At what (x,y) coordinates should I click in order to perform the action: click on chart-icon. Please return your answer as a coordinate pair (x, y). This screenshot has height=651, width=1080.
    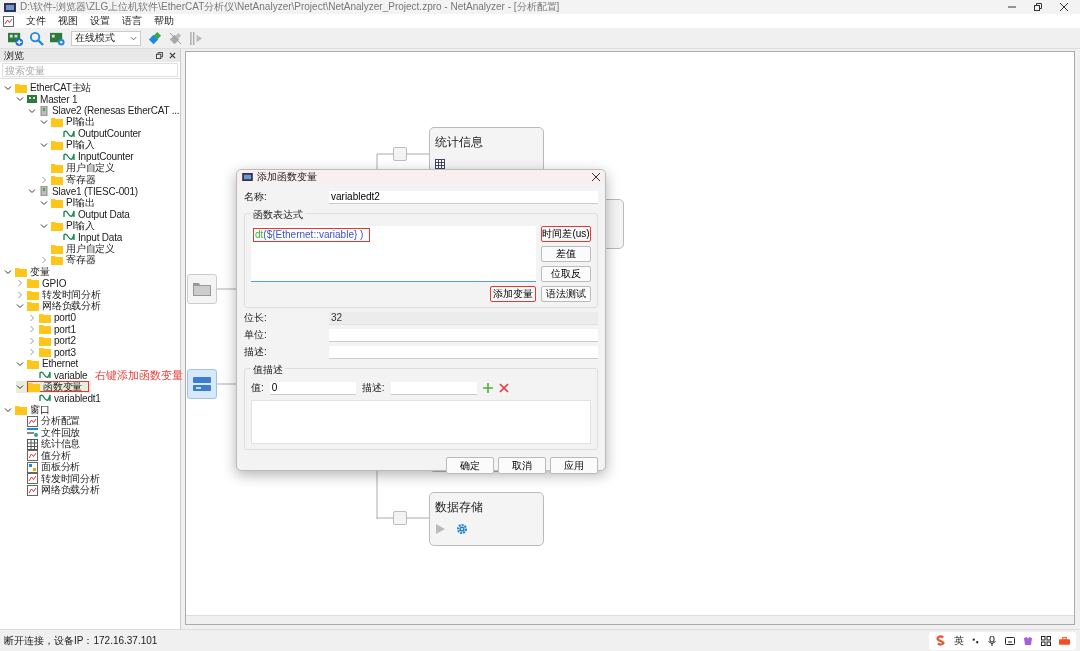
    Looking at the image, I should click on (32, 479).